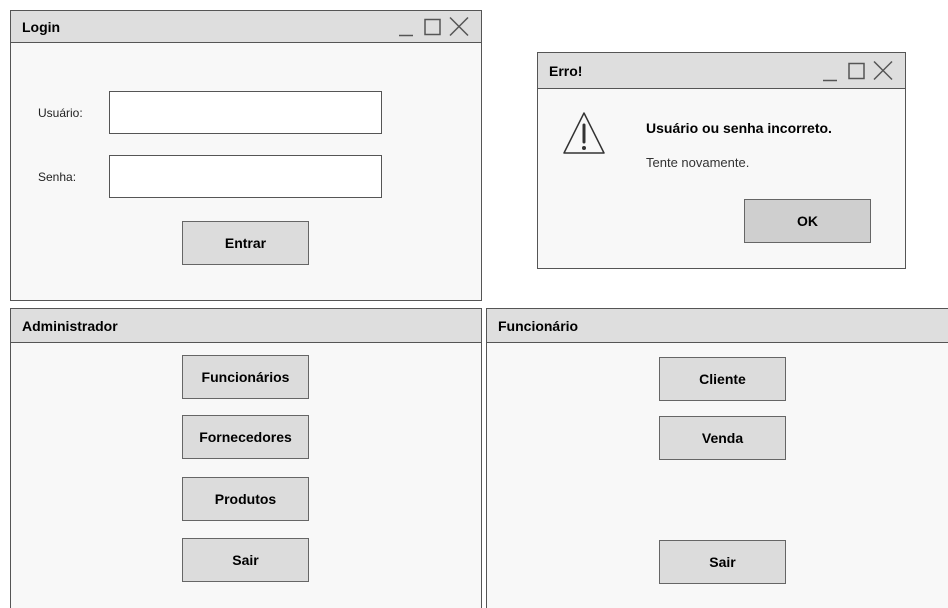  What do you see at coordinates (70, 326) in the screenshot?
I see `admin-title: Administrador` at bounding box center [70, 326].